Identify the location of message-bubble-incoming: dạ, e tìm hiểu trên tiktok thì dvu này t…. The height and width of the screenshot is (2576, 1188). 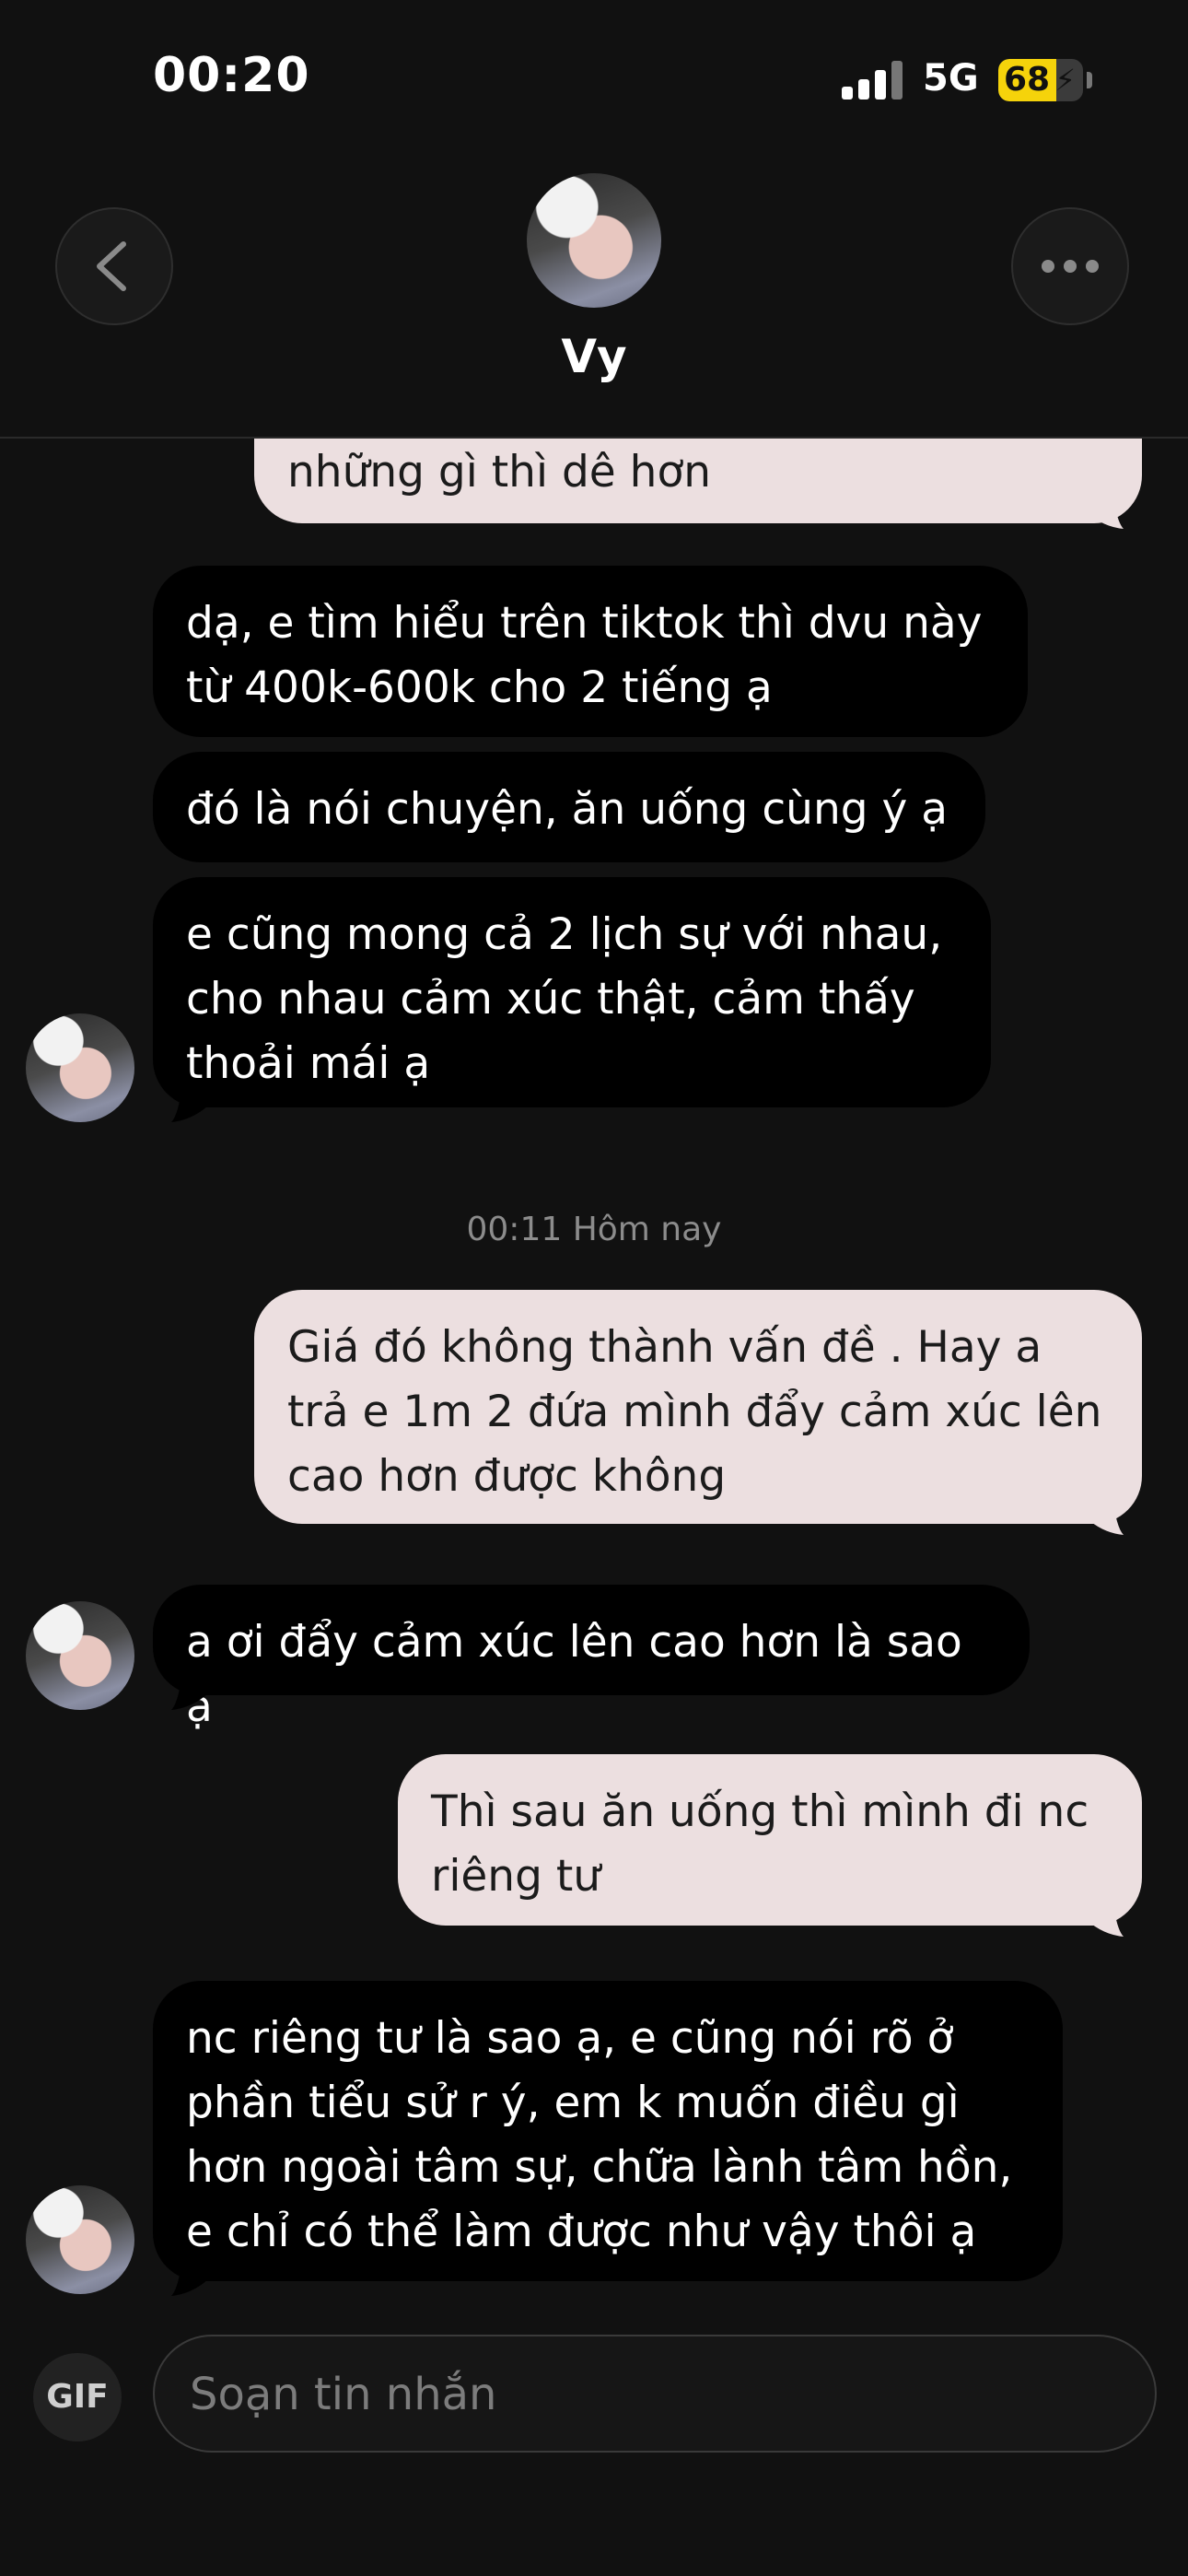
(590, 651).